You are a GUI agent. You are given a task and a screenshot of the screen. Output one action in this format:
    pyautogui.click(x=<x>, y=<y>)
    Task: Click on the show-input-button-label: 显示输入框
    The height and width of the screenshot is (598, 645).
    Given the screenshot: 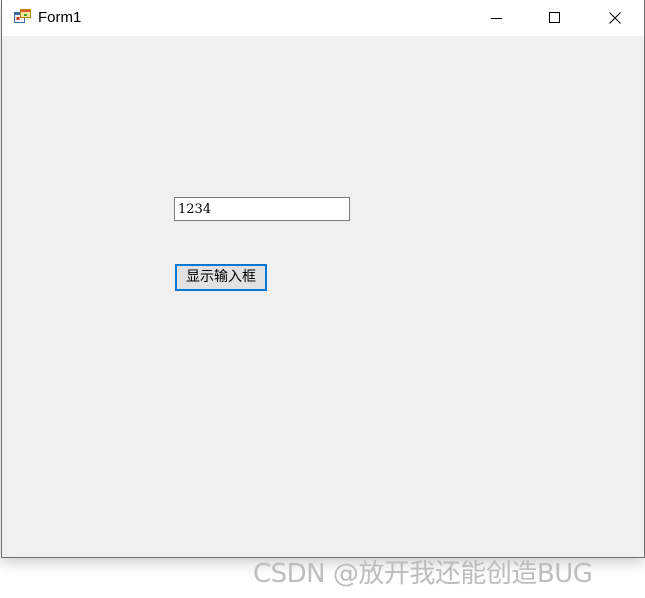 What is the action you would take?
    pyautogui.click(x=221, y=277)
    